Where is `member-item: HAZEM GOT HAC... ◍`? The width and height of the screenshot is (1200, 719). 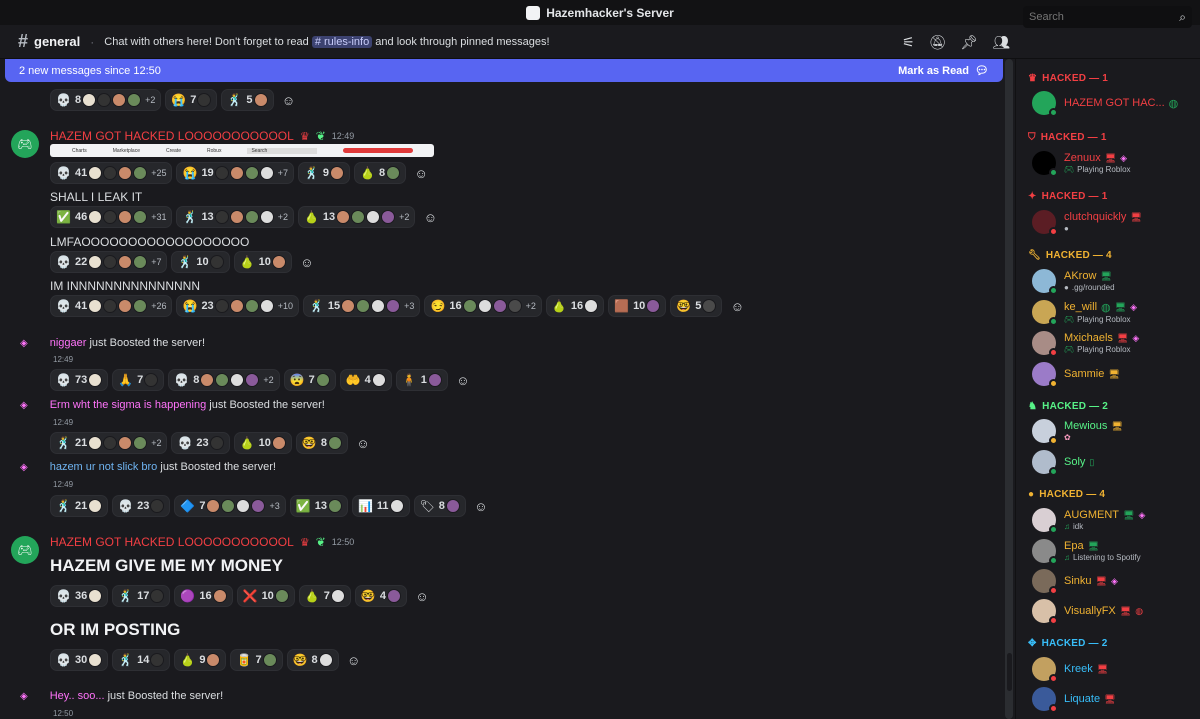 member-item: HAZEM GOT HAC... ◍ is located at coordinates (1105, 104).